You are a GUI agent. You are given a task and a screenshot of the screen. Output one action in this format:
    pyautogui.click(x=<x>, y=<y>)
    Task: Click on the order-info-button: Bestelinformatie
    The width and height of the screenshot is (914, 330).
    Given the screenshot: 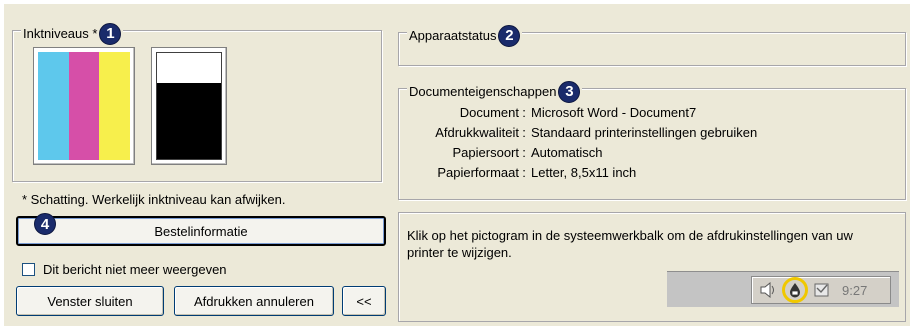 What is the action you would take?
    pyautogui.click(x=201, y=231)
    